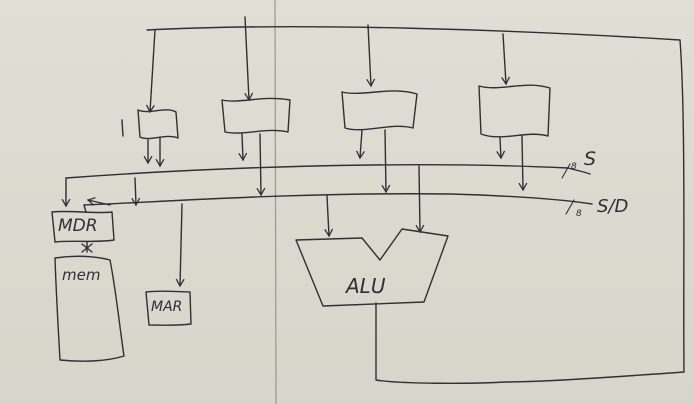  Describe the element at coordinates (566, 171) in the screenshot. I see `s-bus-width-slash` at that location.